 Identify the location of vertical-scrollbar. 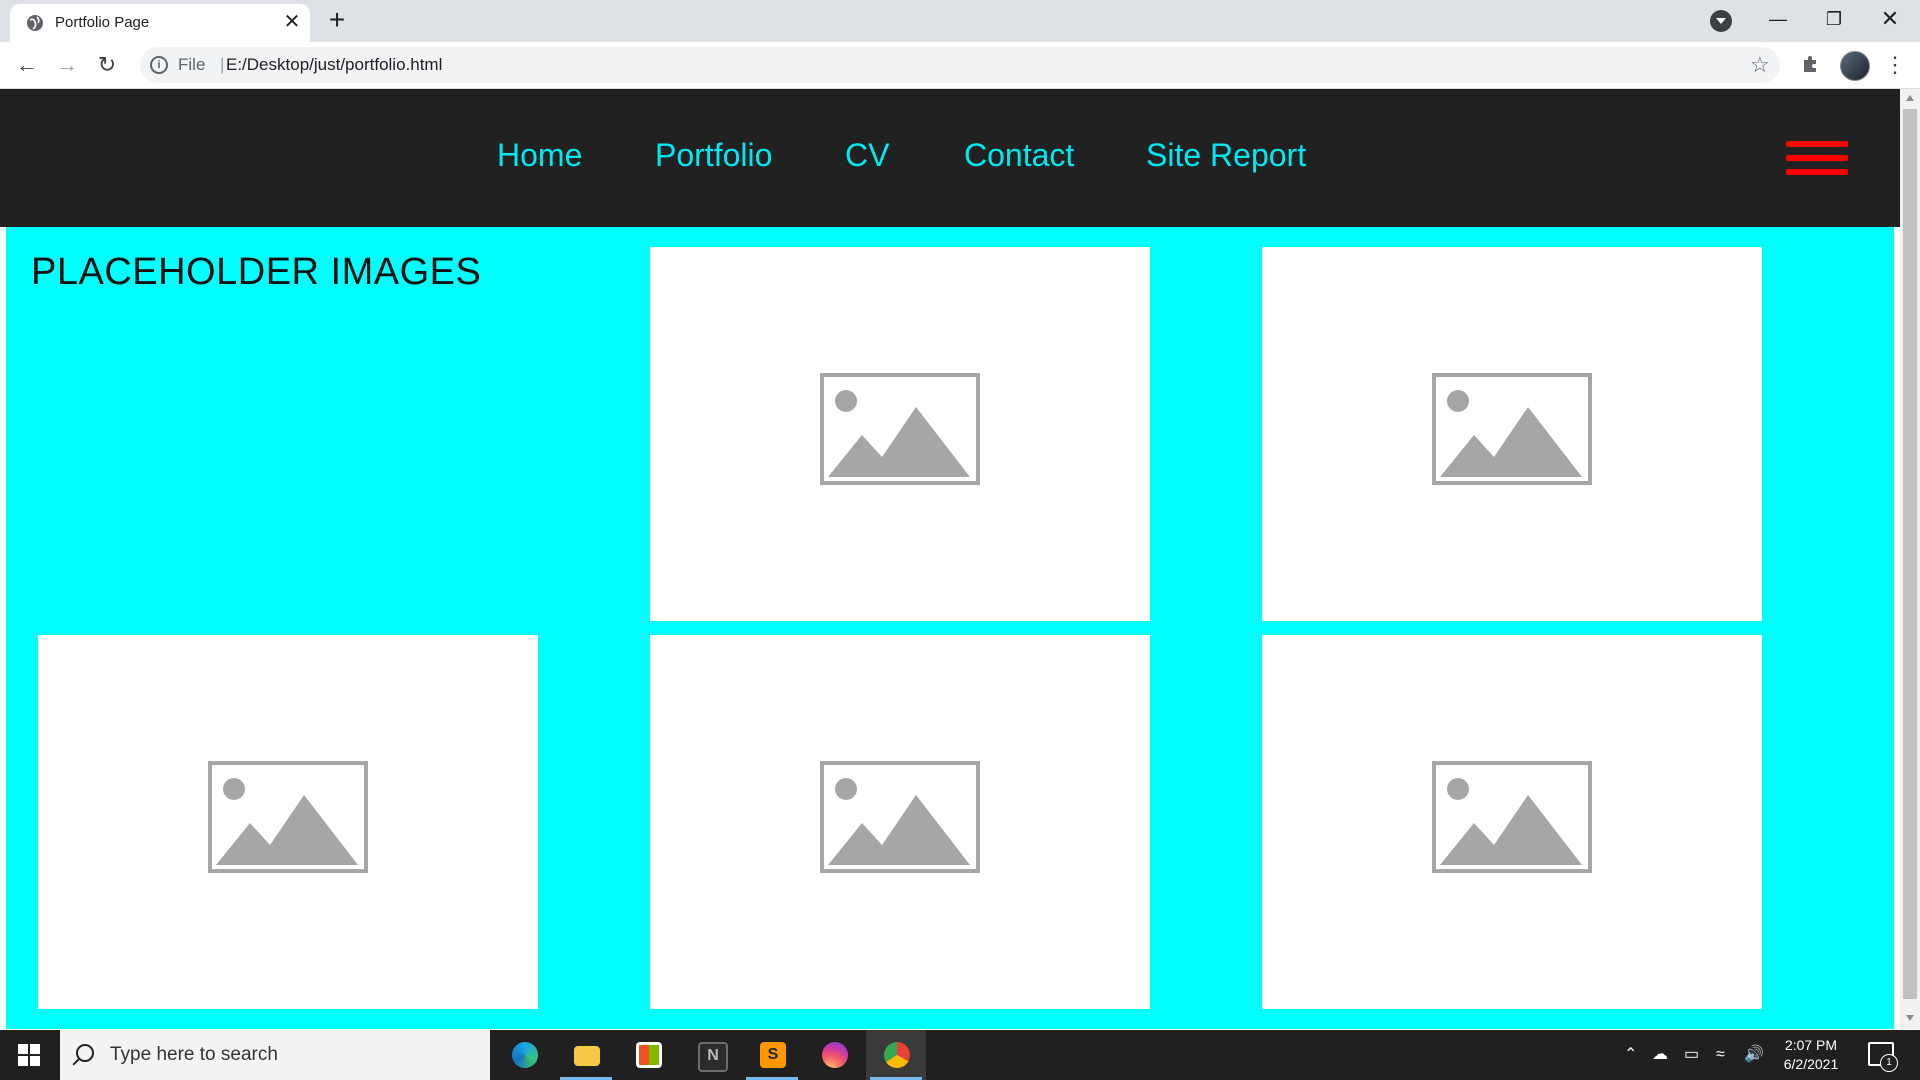
(1910, 559).